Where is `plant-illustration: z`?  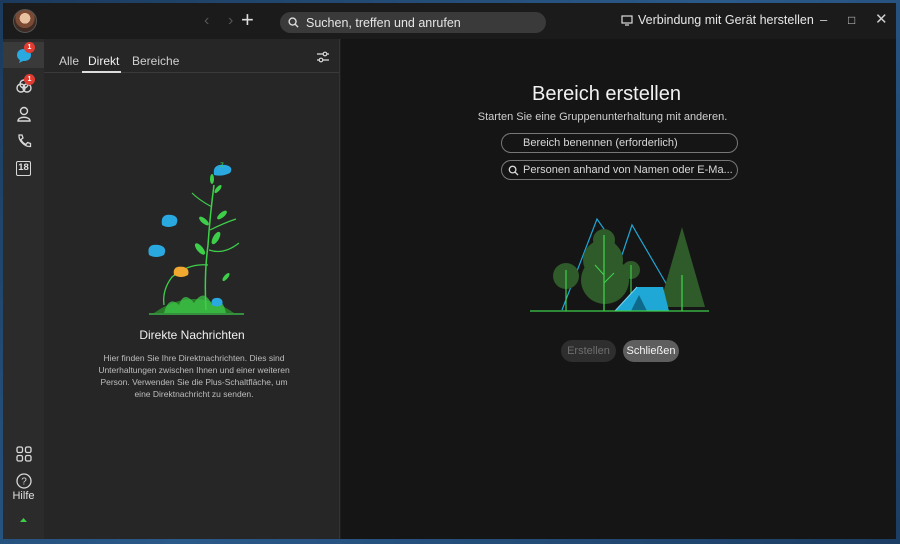
plant-illustration: z is located at coordinates (196, 237).